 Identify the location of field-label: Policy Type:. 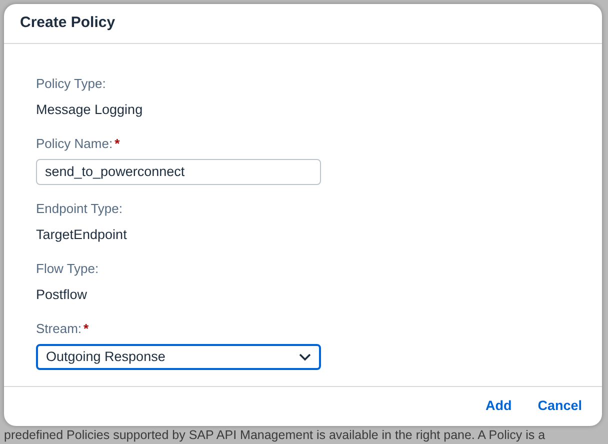
(71, 84).